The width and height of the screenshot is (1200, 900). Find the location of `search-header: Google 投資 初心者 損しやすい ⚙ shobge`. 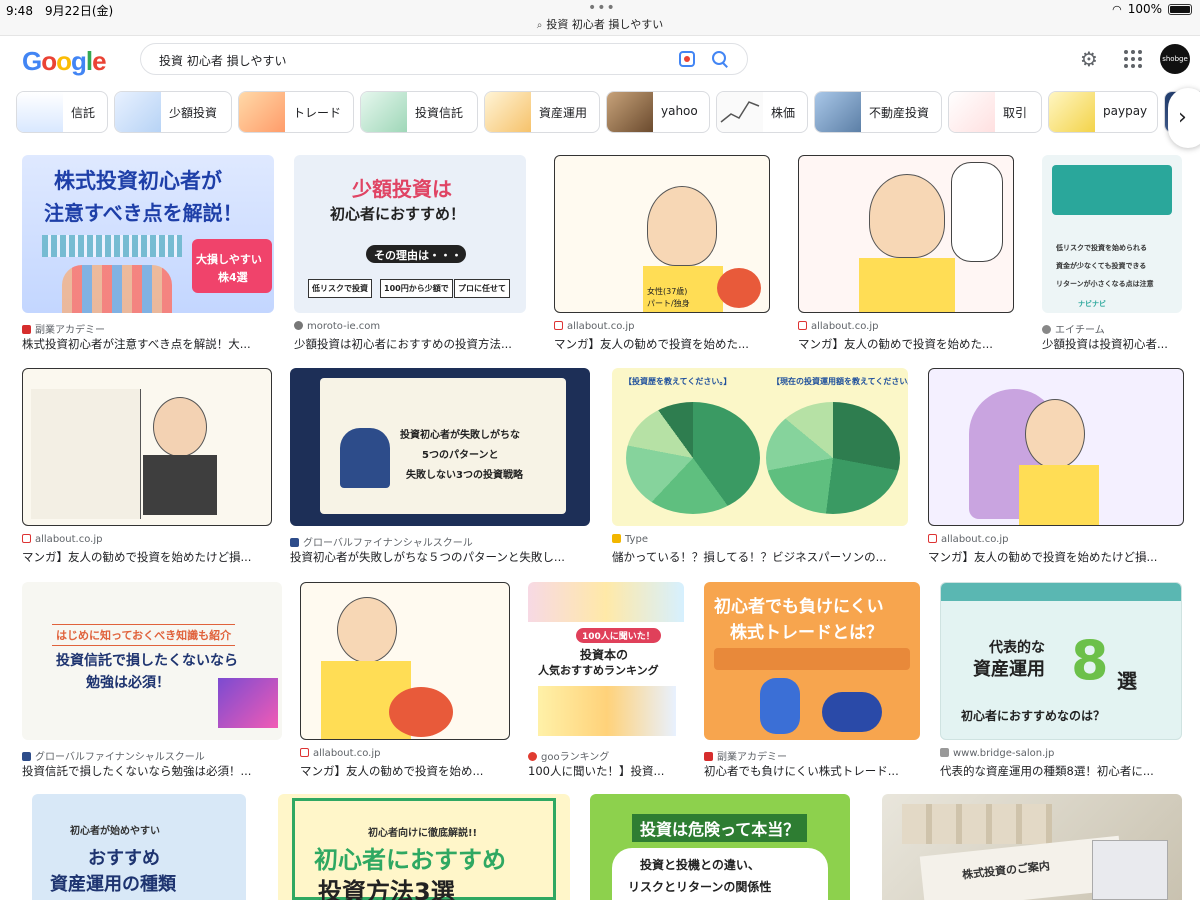

search-header: Google 投資 初心者 損しやすい ⚙ shobge is located at coordinates (600, 59).